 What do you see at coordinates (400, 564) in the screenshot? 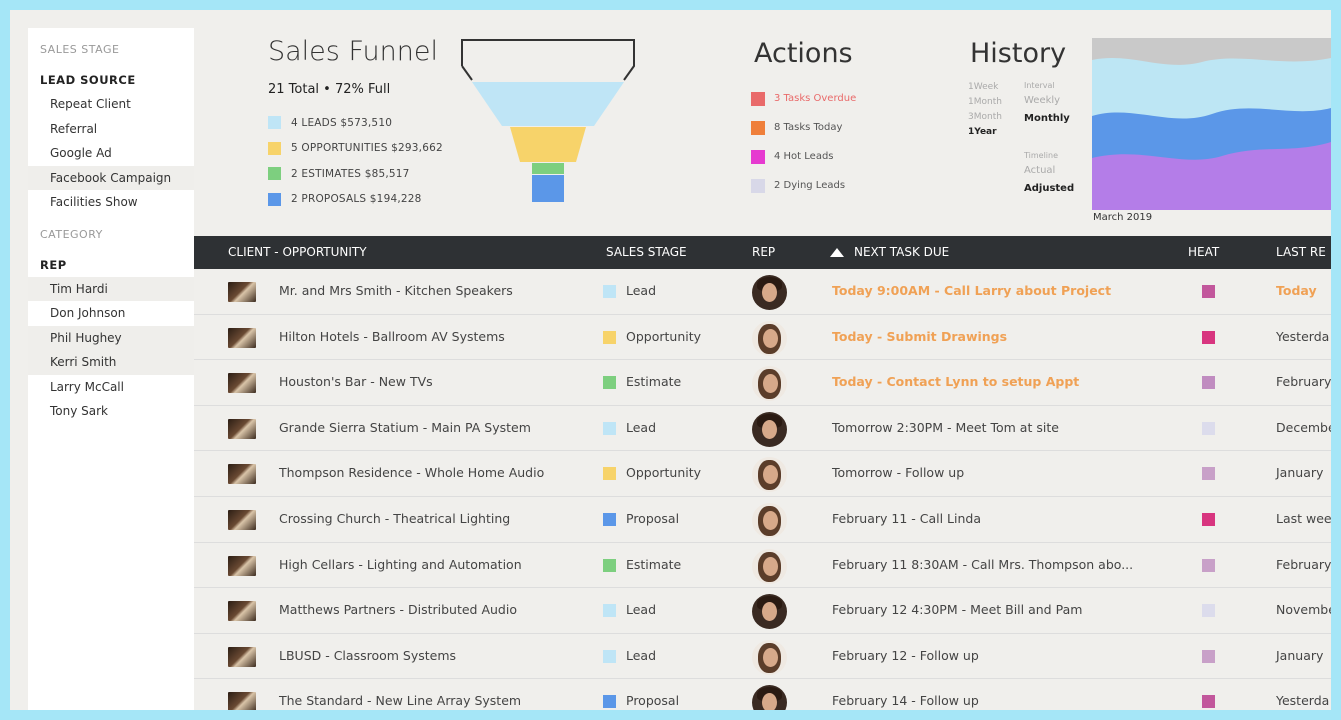
I see `client-opportunity: High Cellars - Lighting and Automation` at bounding box center [400, 564].